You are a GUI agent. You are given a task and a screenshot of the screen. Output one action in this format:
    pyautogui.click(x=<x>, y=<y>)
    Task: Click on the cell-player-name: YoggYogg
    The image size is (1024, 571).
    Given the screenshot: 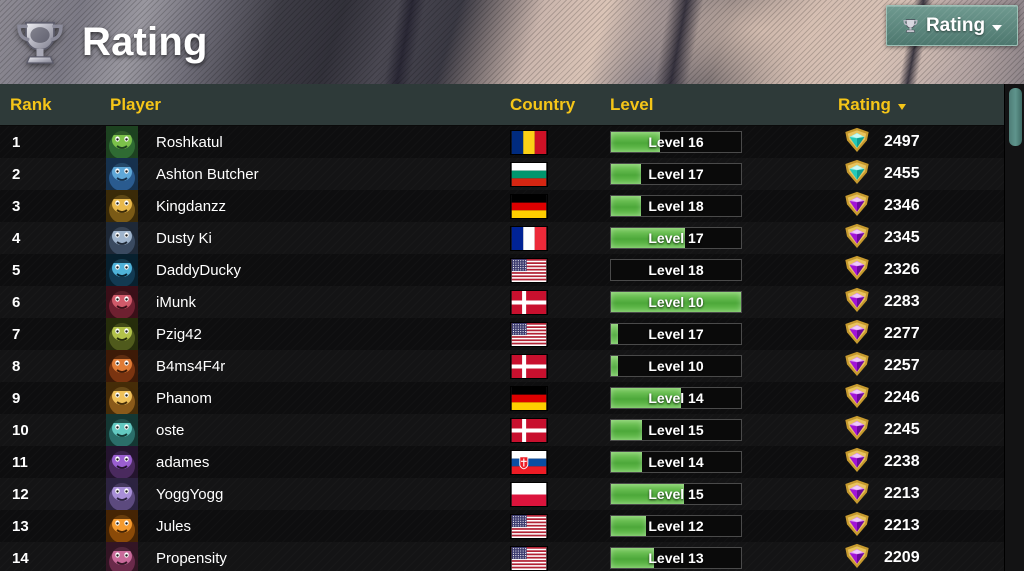 What is the action you would take?
    pyautogui.click(x=189, y=494)
    